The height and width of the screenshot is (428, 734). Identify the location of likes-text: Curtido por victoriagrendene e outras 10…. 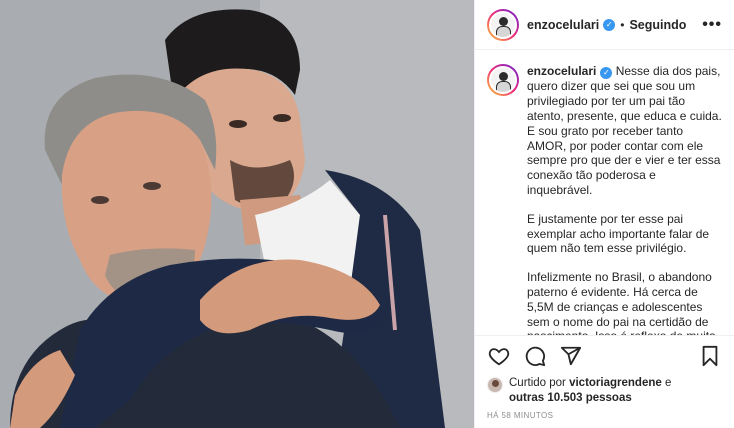
(590, 390).